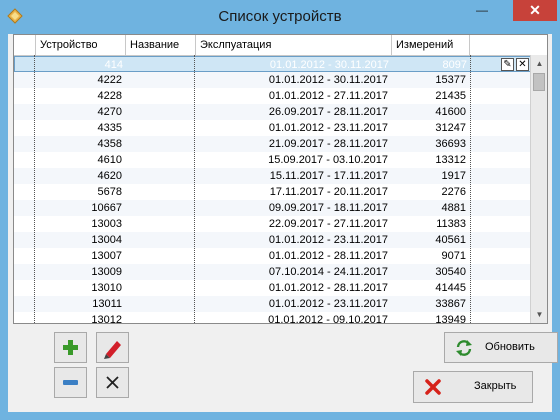  Describe the element at coordinates (522, 64) in the screenshot. I see `row-cancel-icon: ✕` at that location.